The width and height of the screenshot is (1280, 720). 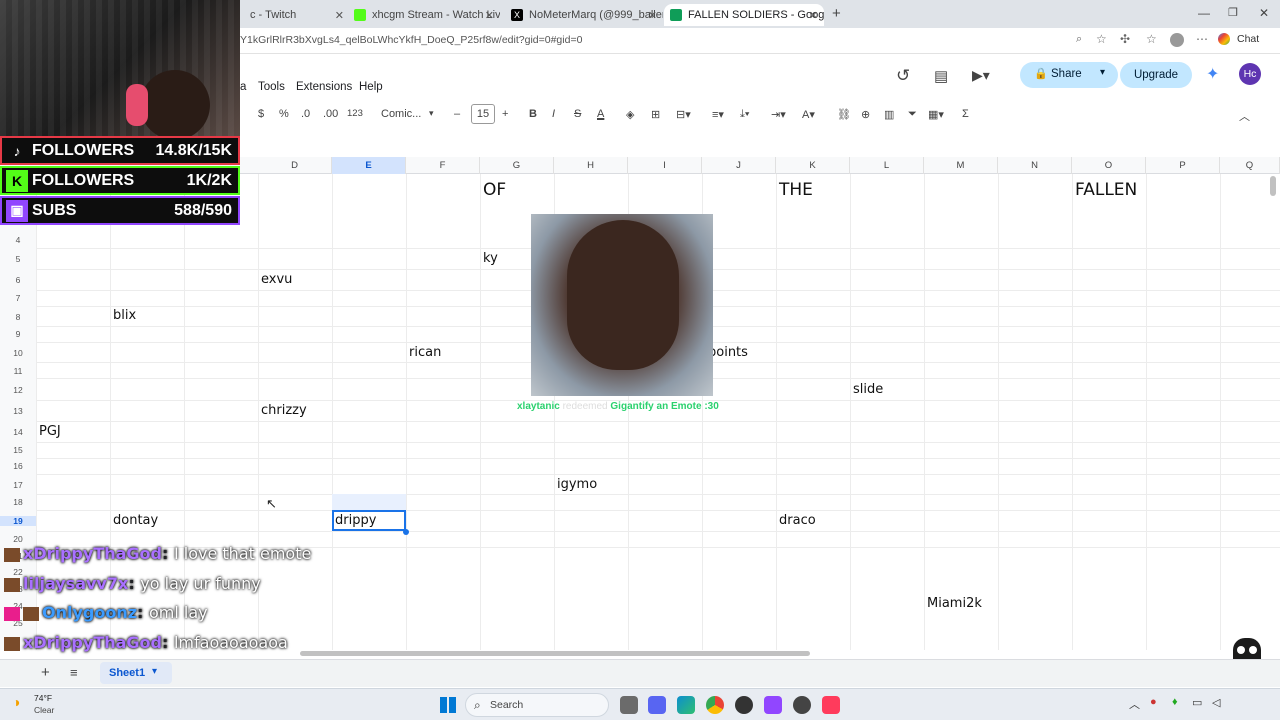 I want to click on row-header: 7, so click(x=18, y=298).